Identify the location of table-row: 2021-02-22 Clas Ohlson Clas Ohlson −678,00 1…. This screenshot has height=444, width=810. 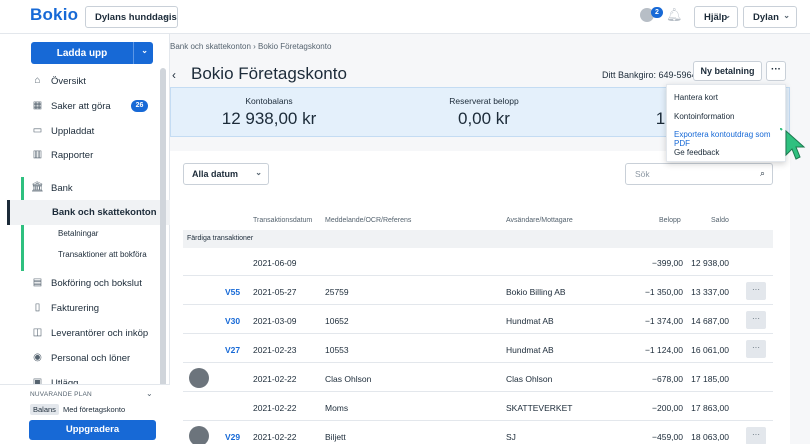
(478, 378).